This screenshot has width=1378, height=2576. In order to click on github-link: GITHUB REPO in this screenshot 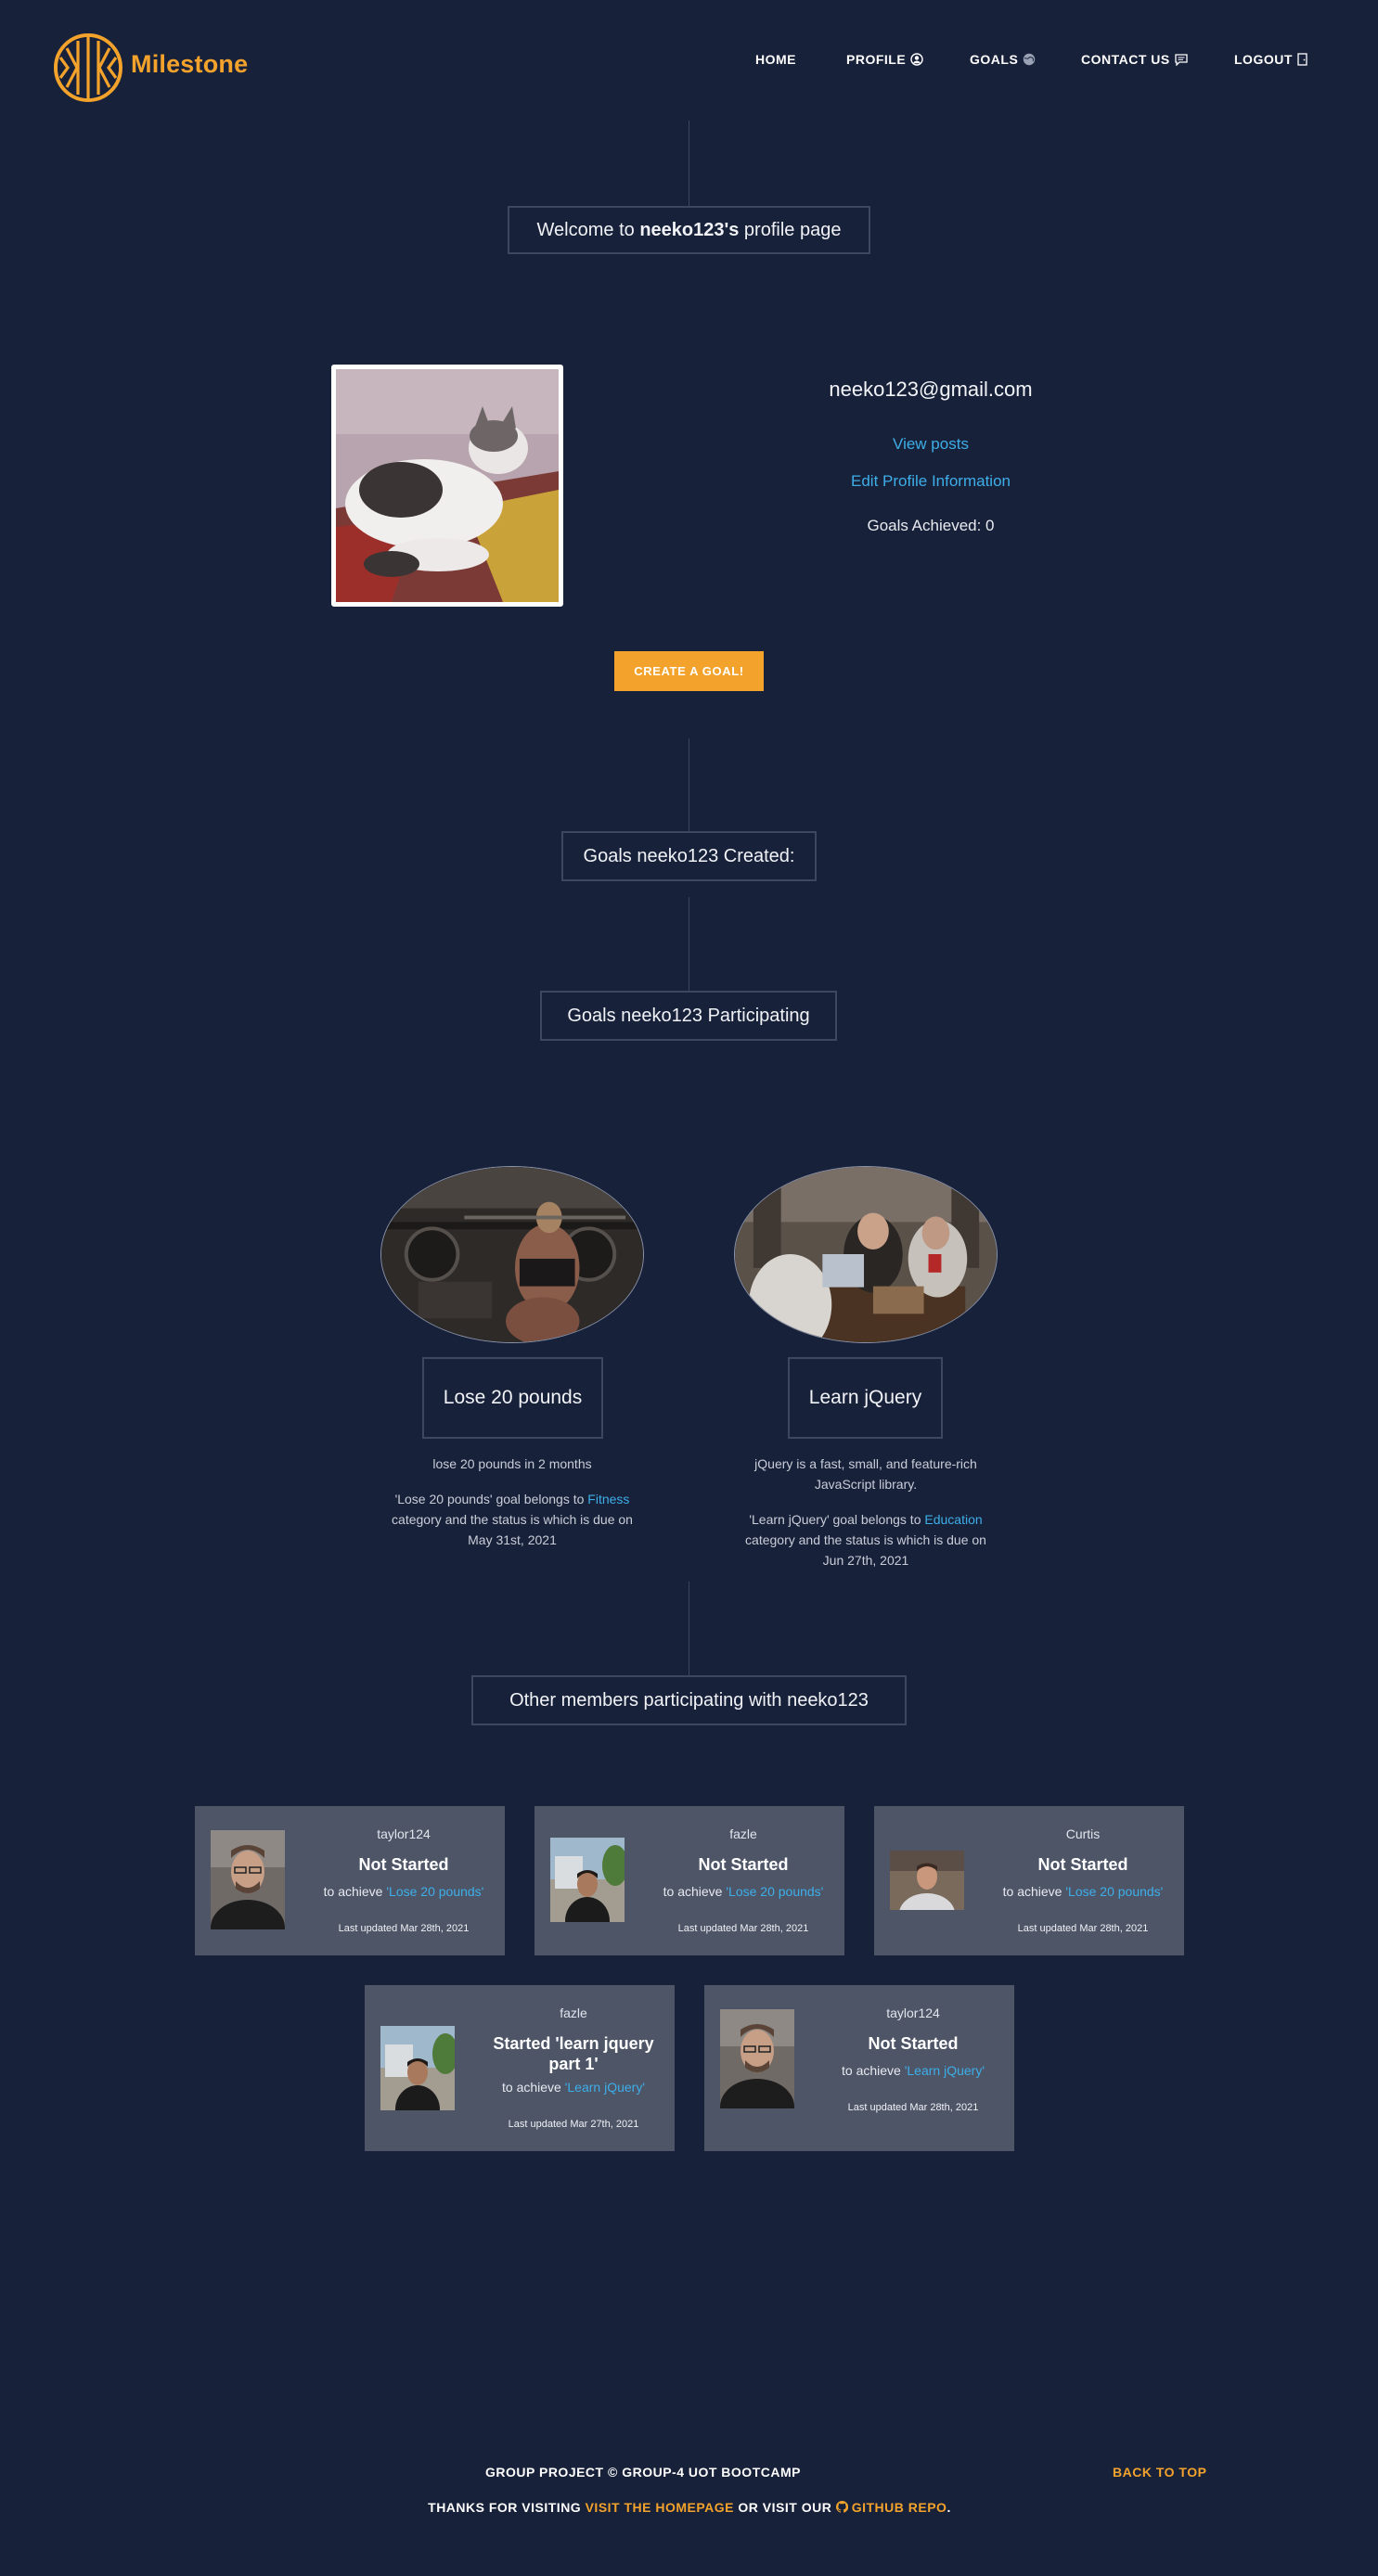, I will do `click(891, 2507)`.